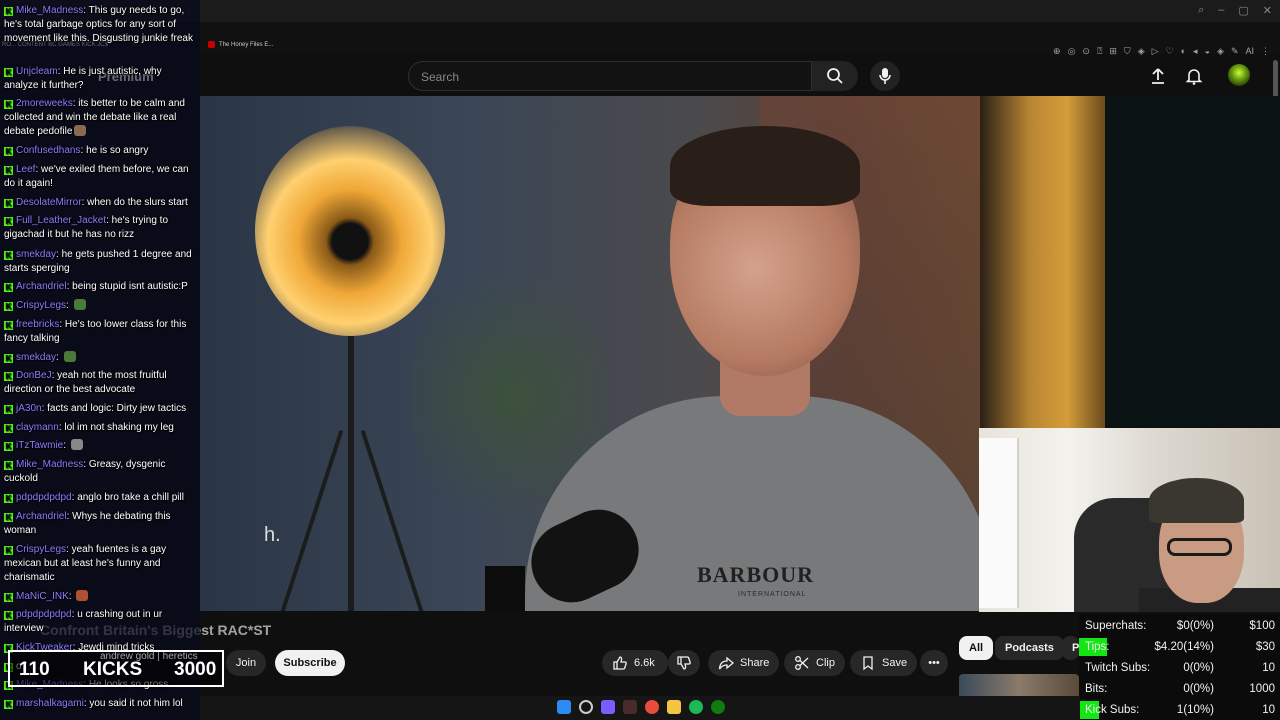 This screenshot has height=720, width=1280. Describe the element at coordinates (350, 231) in the screenshot. I see `video-lamp` at that location.